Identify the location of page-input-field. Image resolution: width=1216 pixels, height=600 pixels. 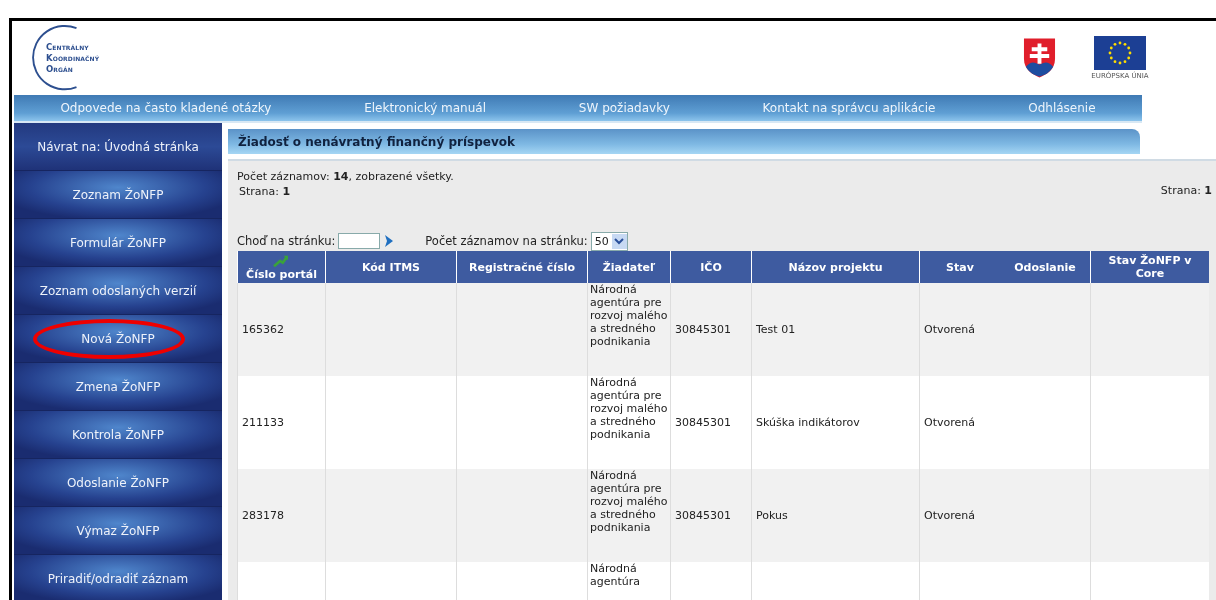
(359, 241).